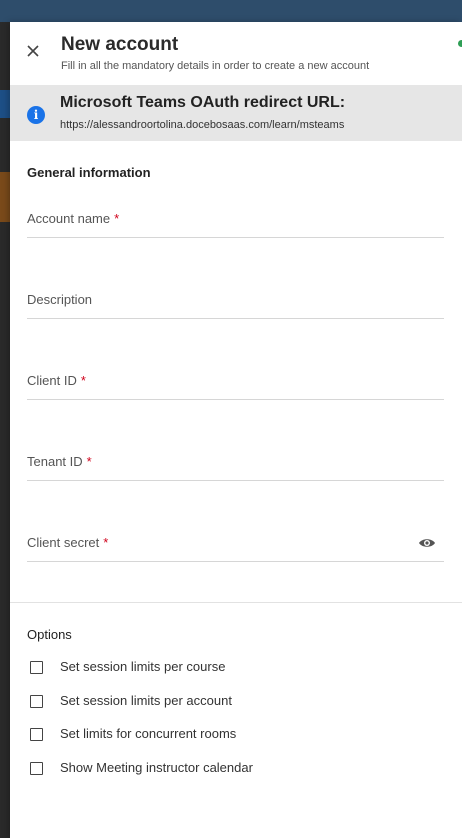 The width and height of the screenshot is (462, 838). I want to click on description-field: Description, so click(235, 302).